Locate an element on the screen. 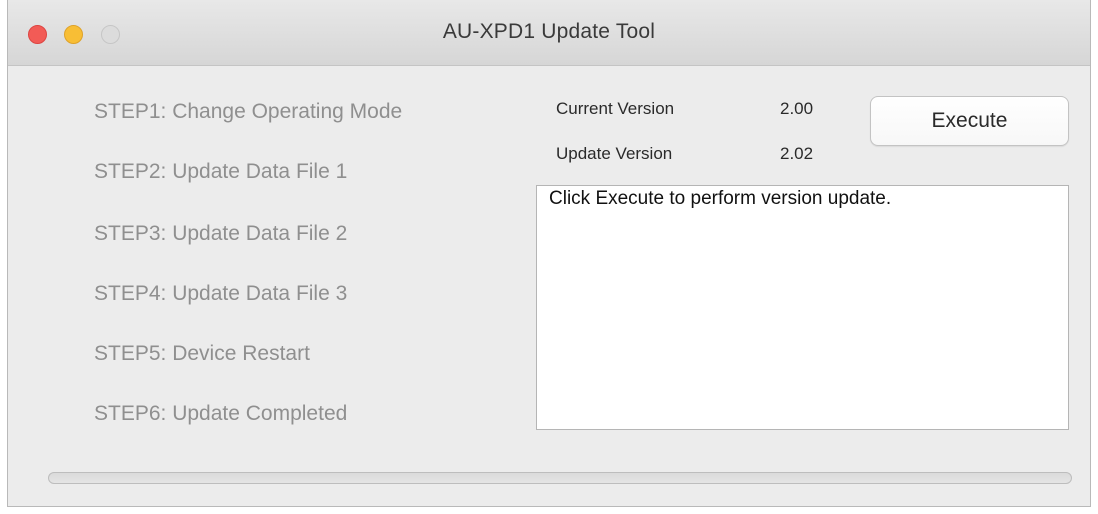 The image size is (1098, 514). window-title: AU-XPD1 Update Tool is located at coordinates (549, 31).